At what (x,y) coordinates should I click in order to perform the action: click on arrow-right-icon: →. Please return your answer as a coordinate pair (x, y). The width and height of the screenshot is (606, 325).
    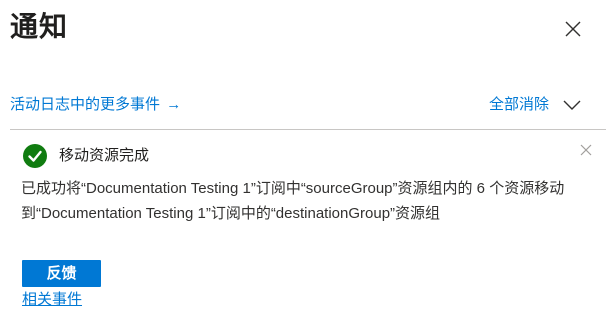
    Looking at the image, I should click on (174, 104).